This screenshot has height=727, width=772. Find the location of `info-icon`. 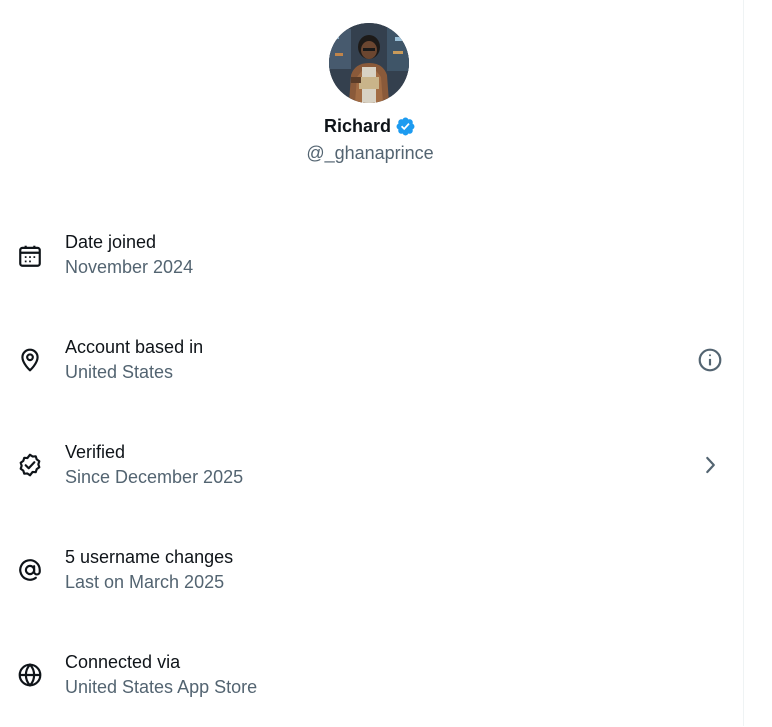

info-icon is located at coordinates (710, 360).